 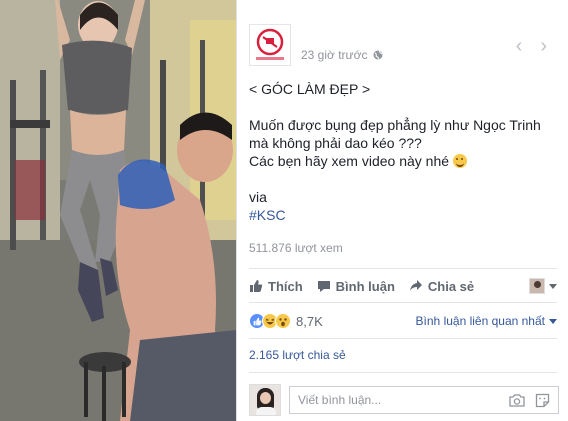 I want to click on share-count: 2.165 lượt chia sẻ, so click(x=297, y=355).